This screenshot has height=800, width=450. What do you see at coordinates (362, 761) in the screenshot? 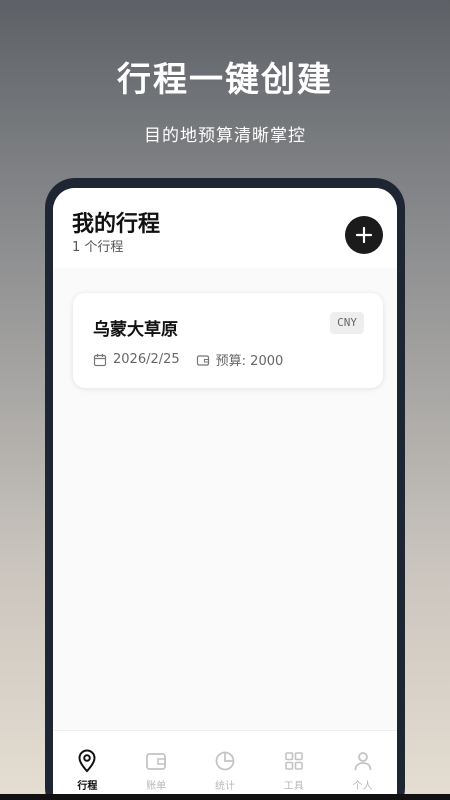
I see `user-icon` at bounding box center [362, 761].